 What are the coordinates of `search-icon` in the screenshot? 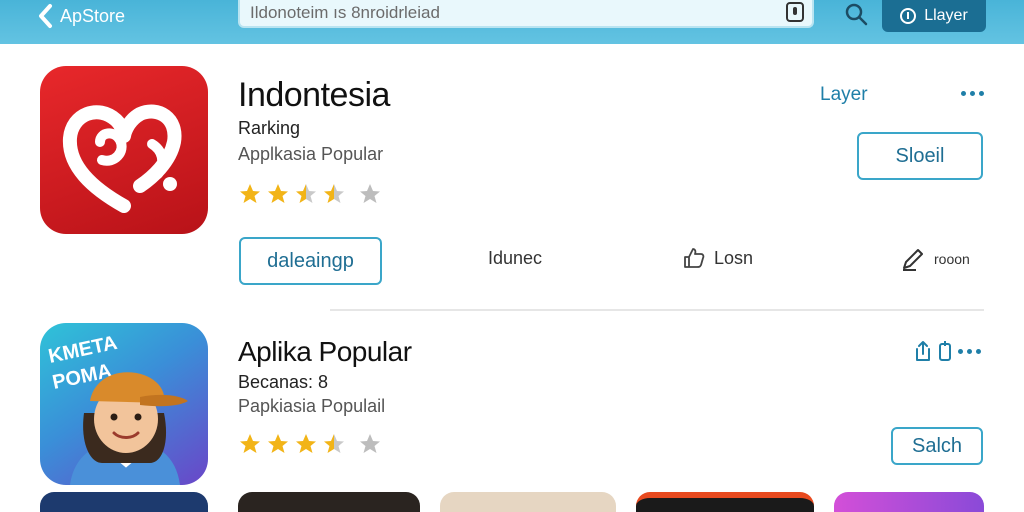 It's located at (856, 14).